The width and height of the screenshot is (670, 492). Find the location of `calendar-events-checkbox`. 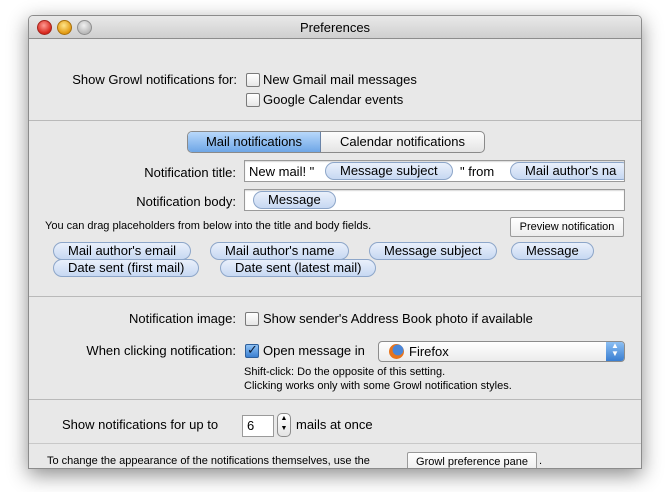

calendar-events-checkbox is located at coordinates (253, 100).